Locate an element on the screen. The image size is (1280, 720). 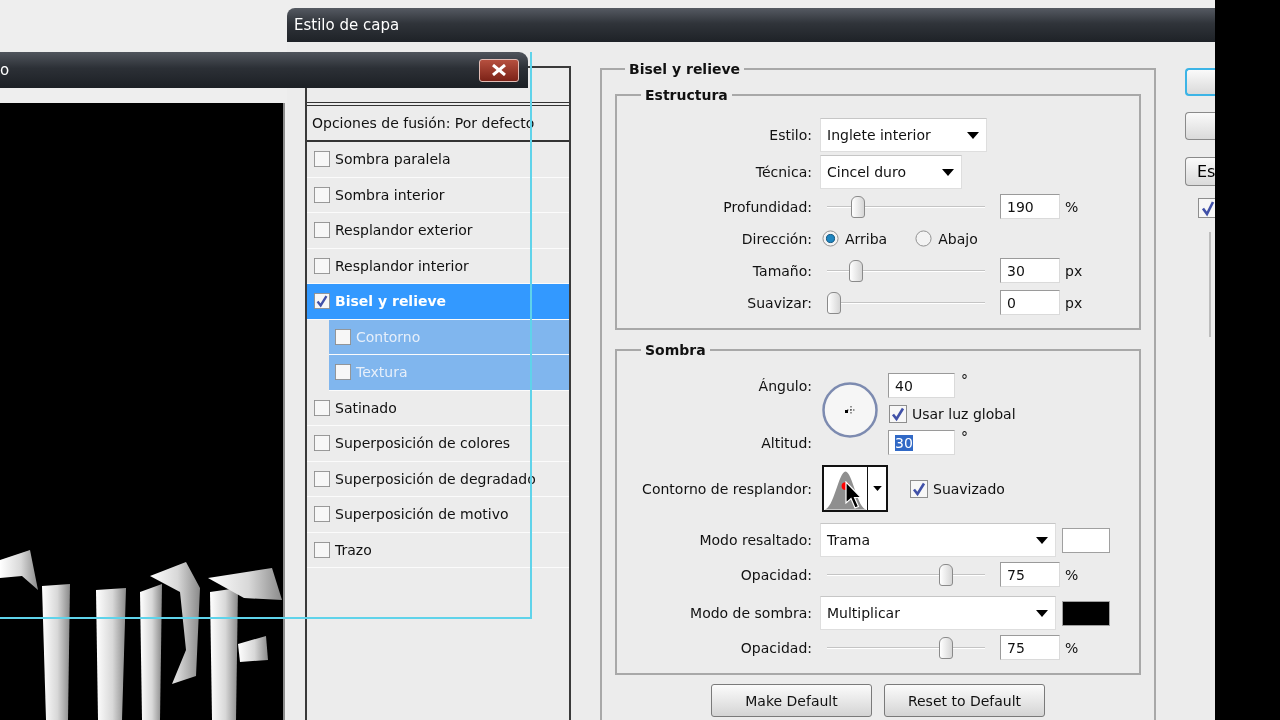
contour-picker is located at coordinates (855, 488).